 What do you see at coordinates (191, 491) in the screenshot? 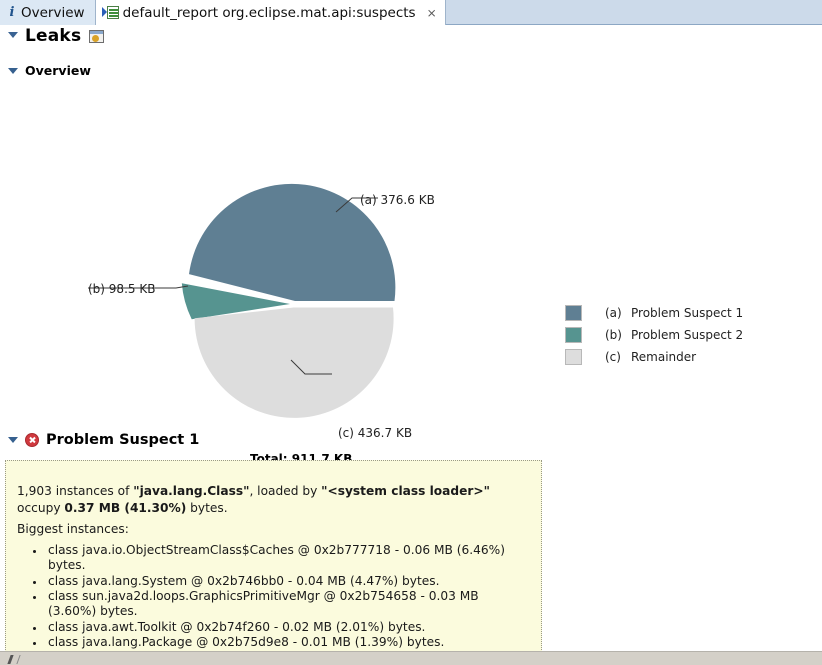
I see `summary-part-1: "java.lang.Class"` at bounding box center [191, 491].